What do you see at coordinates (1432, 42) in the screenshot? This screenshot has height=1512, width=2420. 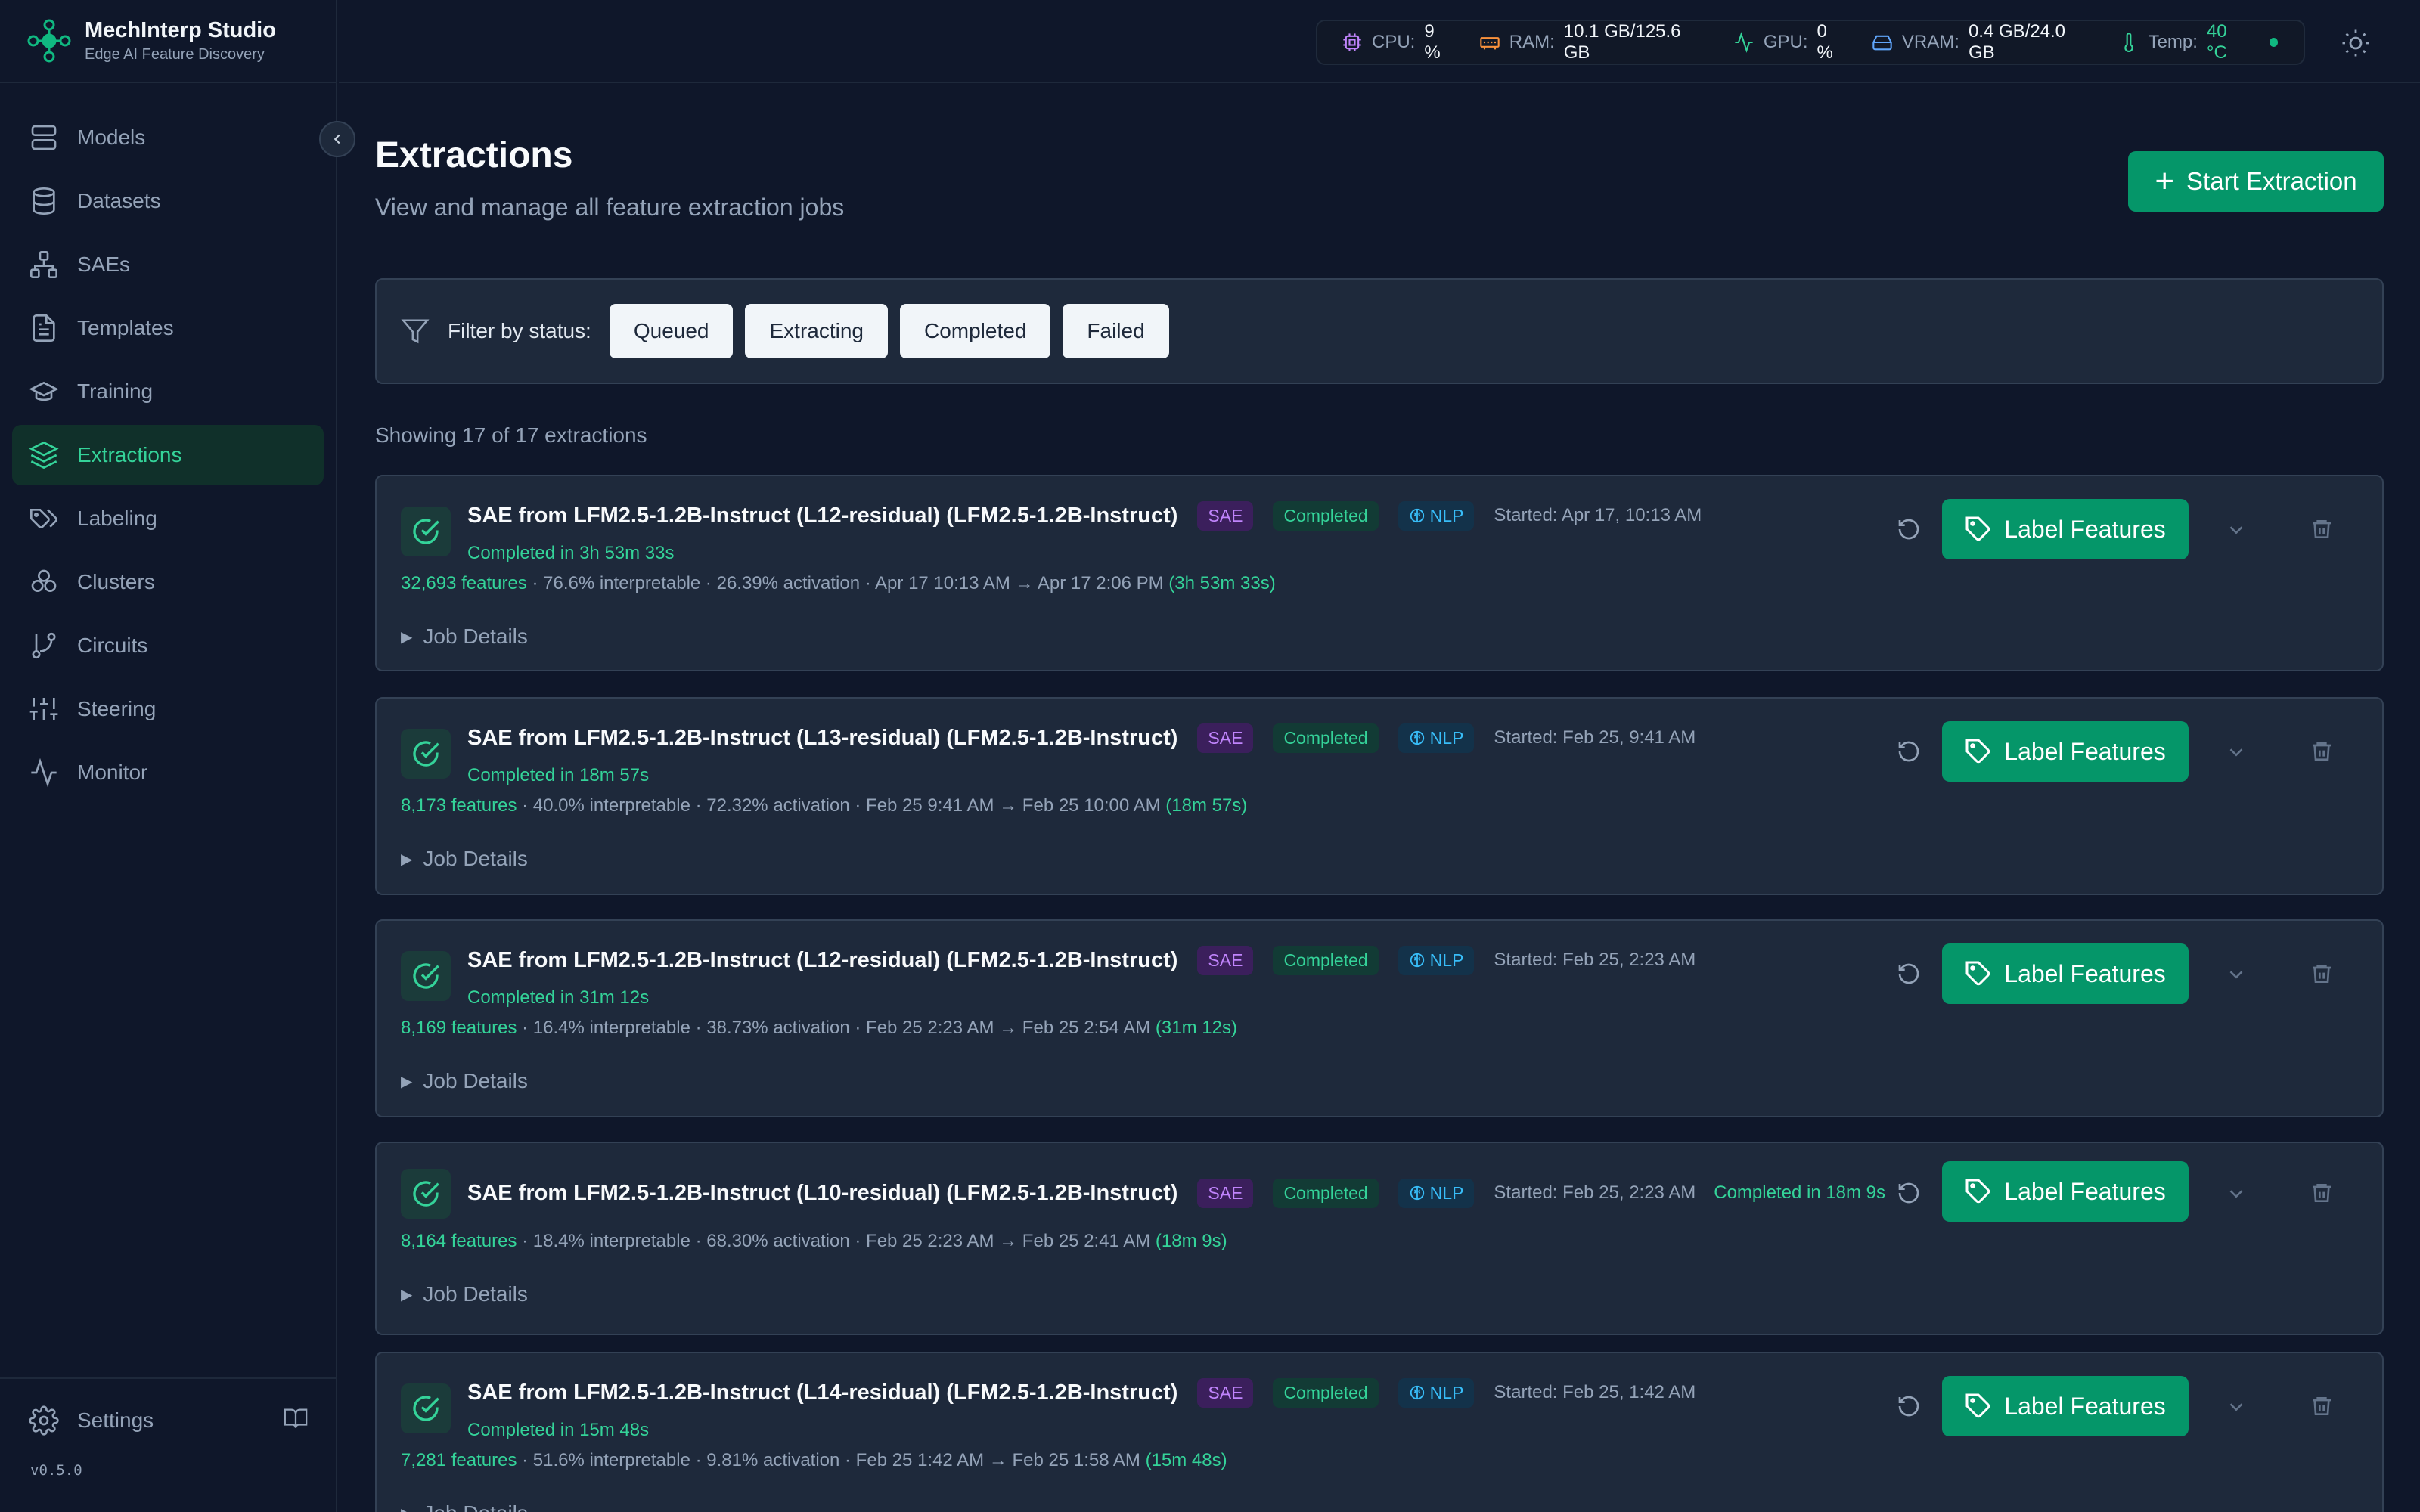 I see `cpu-value: 9 %` at bounding box center [1432, 42].